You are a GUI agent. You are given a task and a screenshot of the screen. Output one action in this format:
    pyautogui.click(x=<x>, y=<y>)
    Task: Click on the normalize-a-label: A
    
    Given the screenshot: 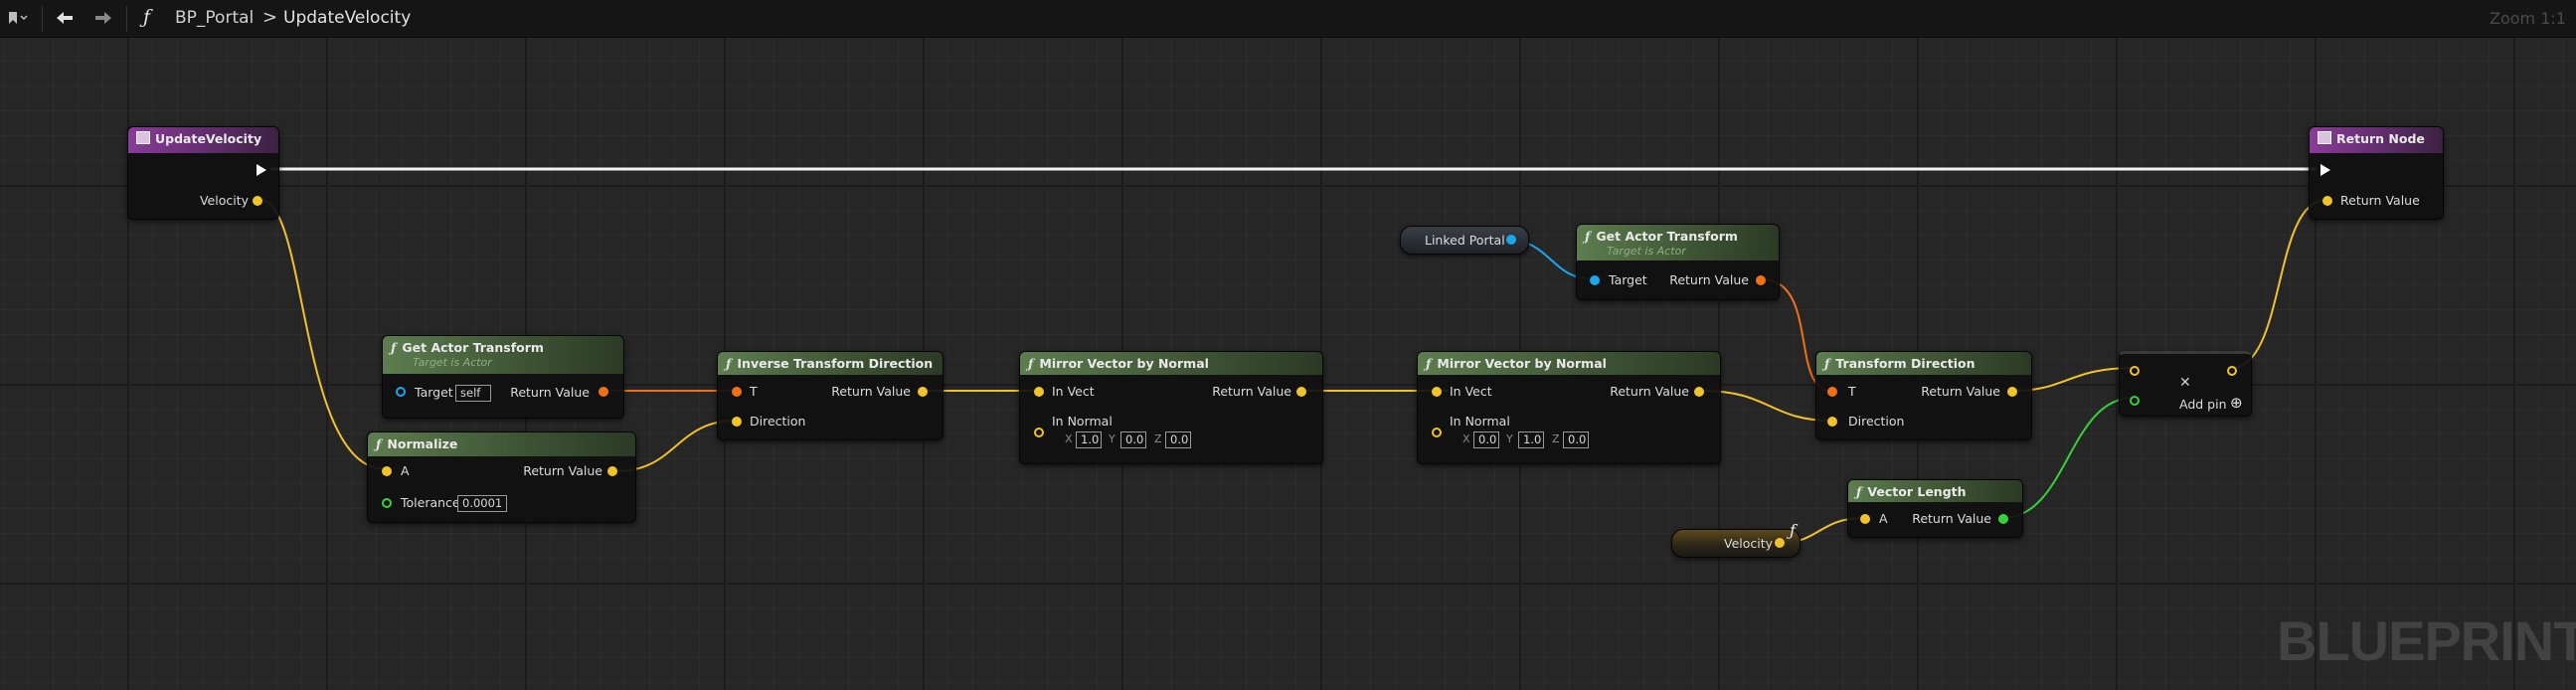 What is the action you would take?
    pyautogui.click(x=405, y=470)
    